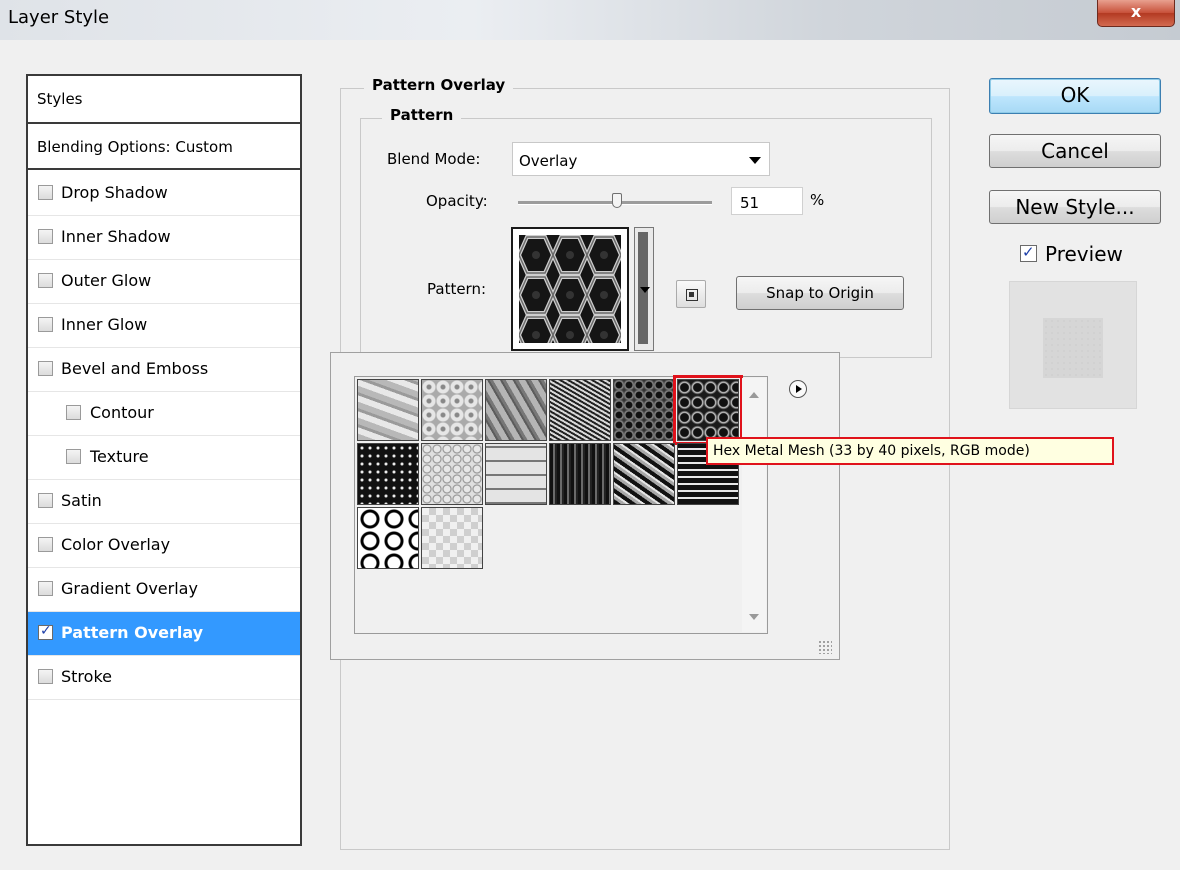 This screenshot has height=870, width=1180. What do you see at coordinates (1075, 151) in the screenshot?
I see `cancel-button: Cancel` at bounding box center [1075, 151].